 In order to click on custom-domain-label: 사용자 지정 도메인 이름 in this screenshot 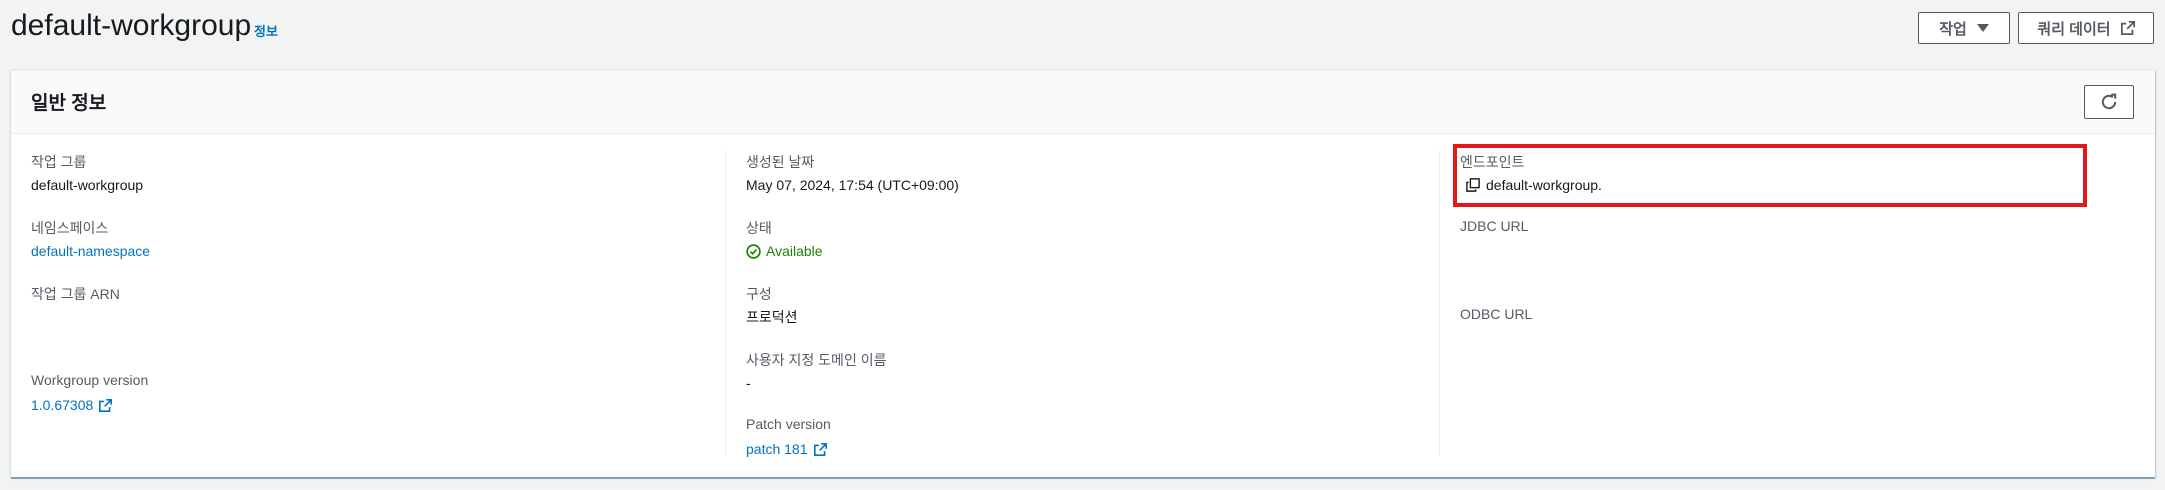, I will do `click(816, 360)`.